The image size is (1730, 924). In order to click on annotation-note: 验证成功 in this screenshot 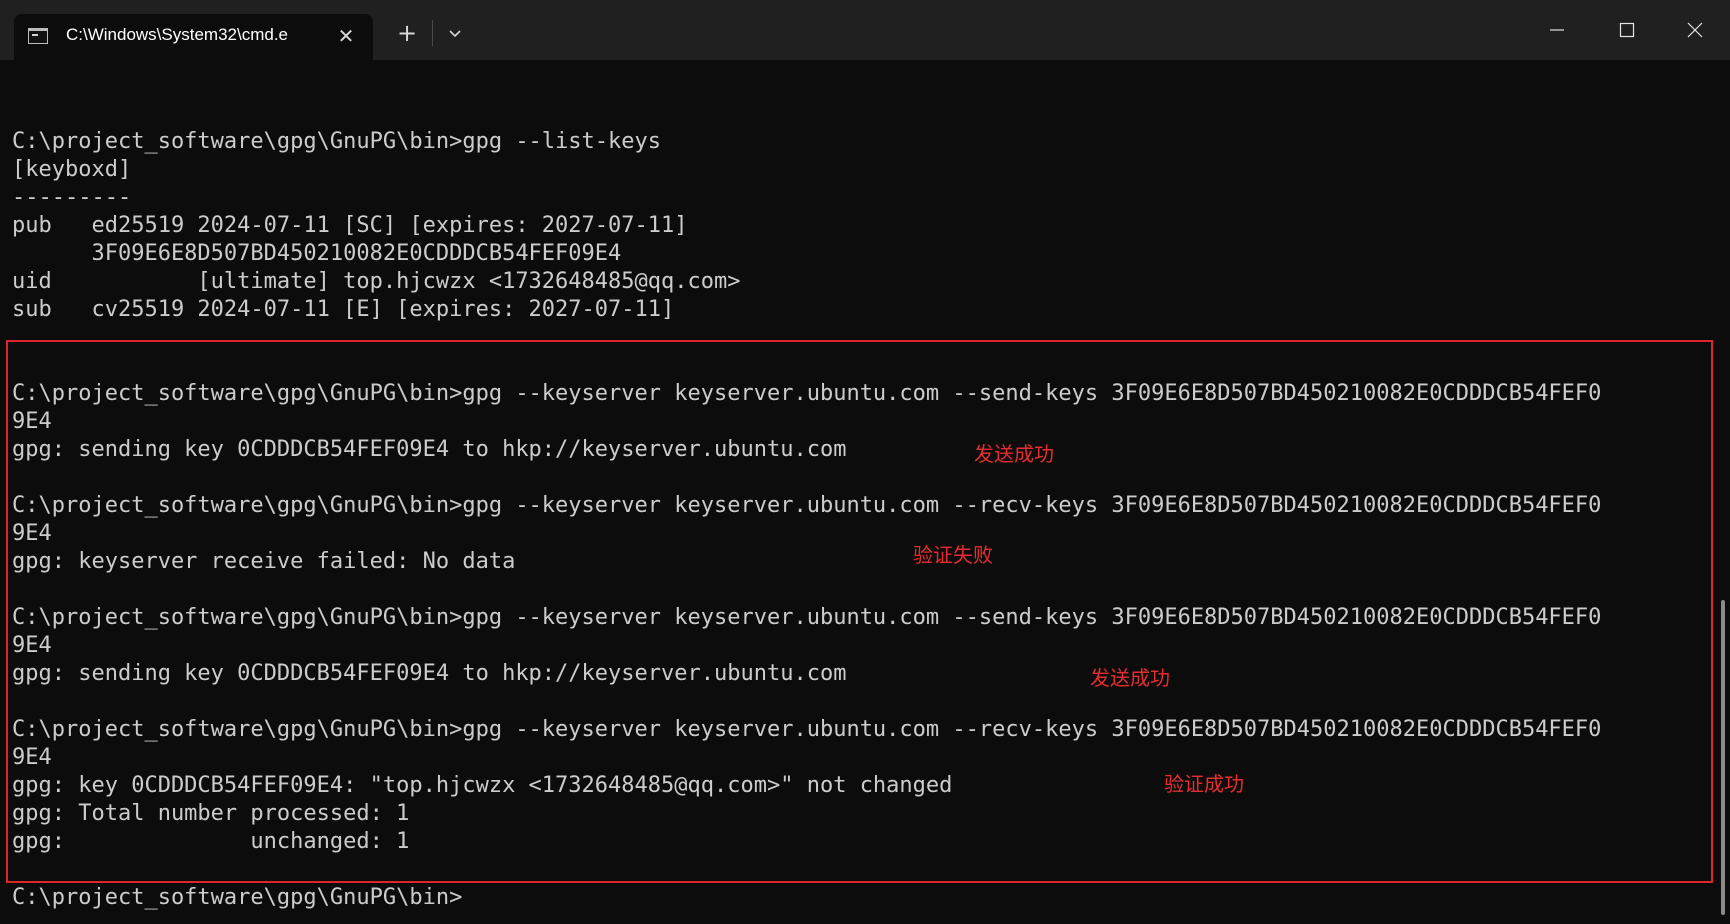, I will do `click(1204, 784)`.